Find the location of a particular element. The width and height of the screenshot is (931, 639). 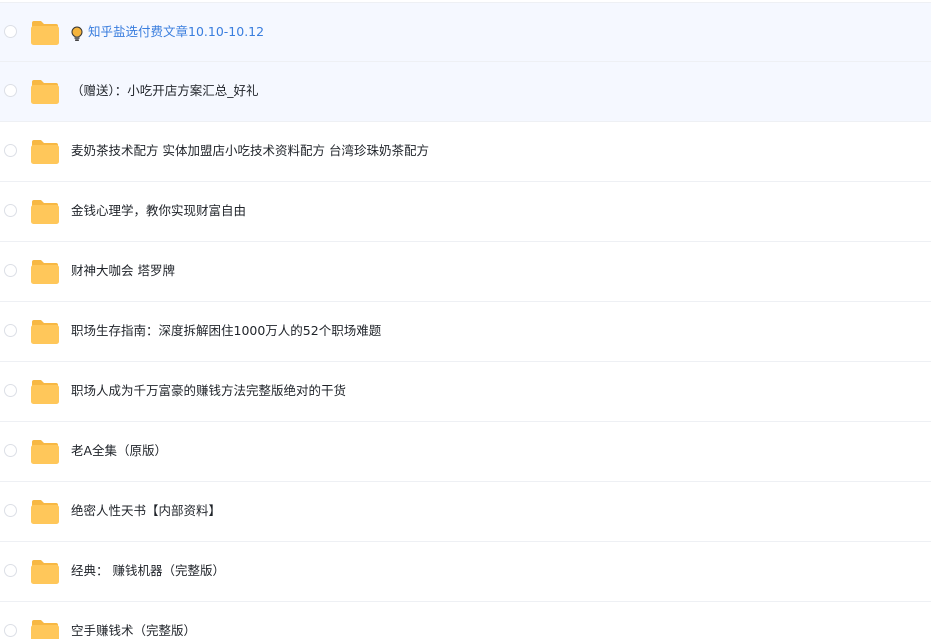

list-item: 职场人成为千万富豪的赚钱方法完整版绝对的干货 is located at coordinates (465, 392).